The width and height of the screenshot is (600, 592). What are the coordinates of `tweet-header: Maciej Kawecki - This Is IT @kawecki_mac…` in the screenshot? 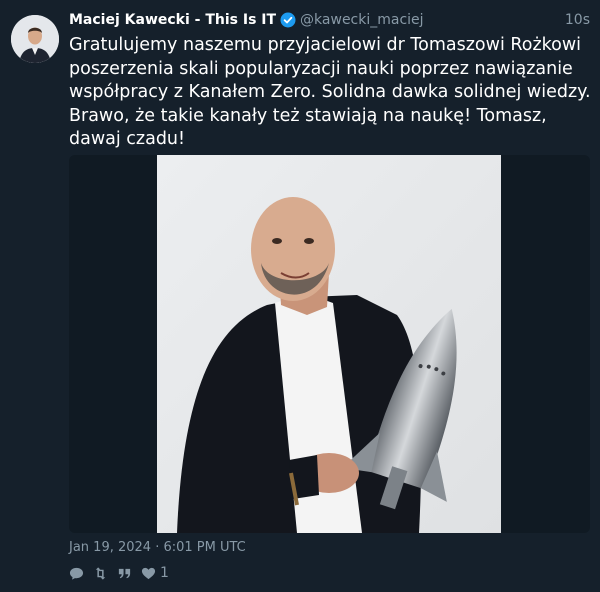 It's located at (329, 20).